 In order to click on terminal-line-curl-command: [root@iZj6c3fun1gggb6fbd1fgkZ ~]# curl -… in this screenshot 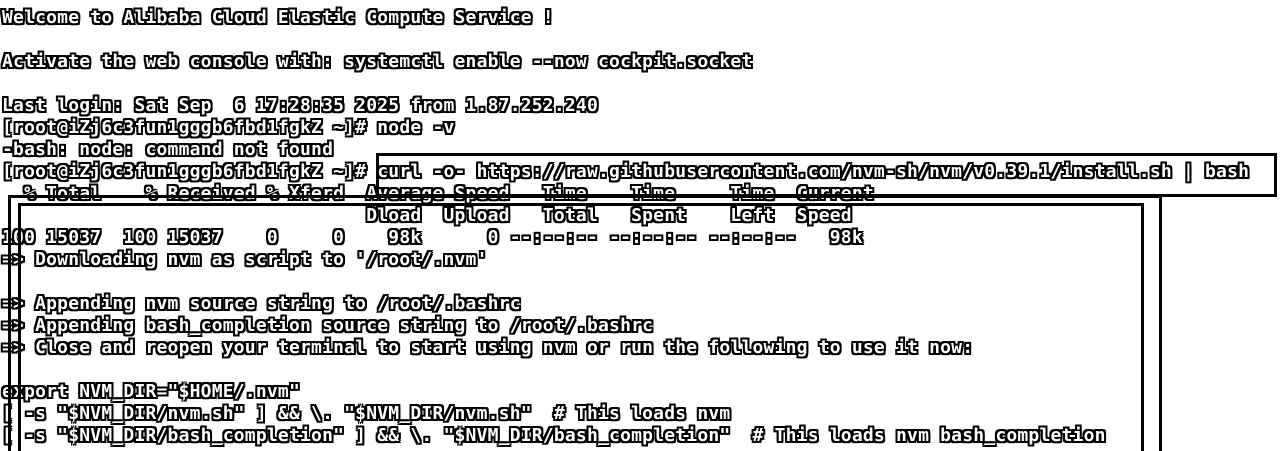, I will do `click(626, 171)`.